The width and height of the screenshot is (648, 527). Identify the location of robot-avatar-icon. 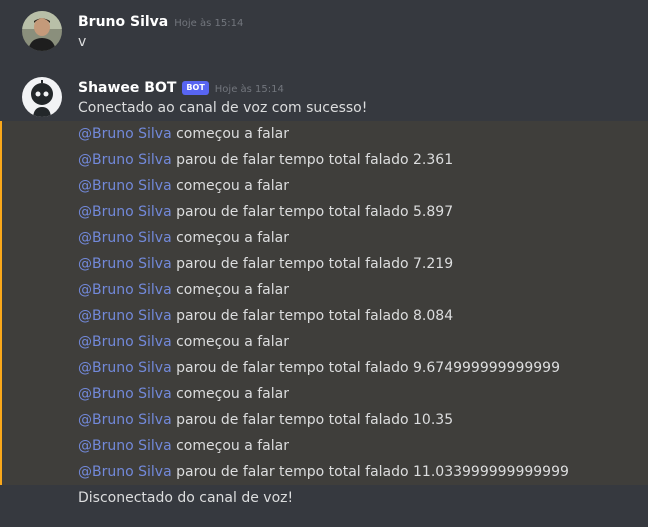
(42, 97).